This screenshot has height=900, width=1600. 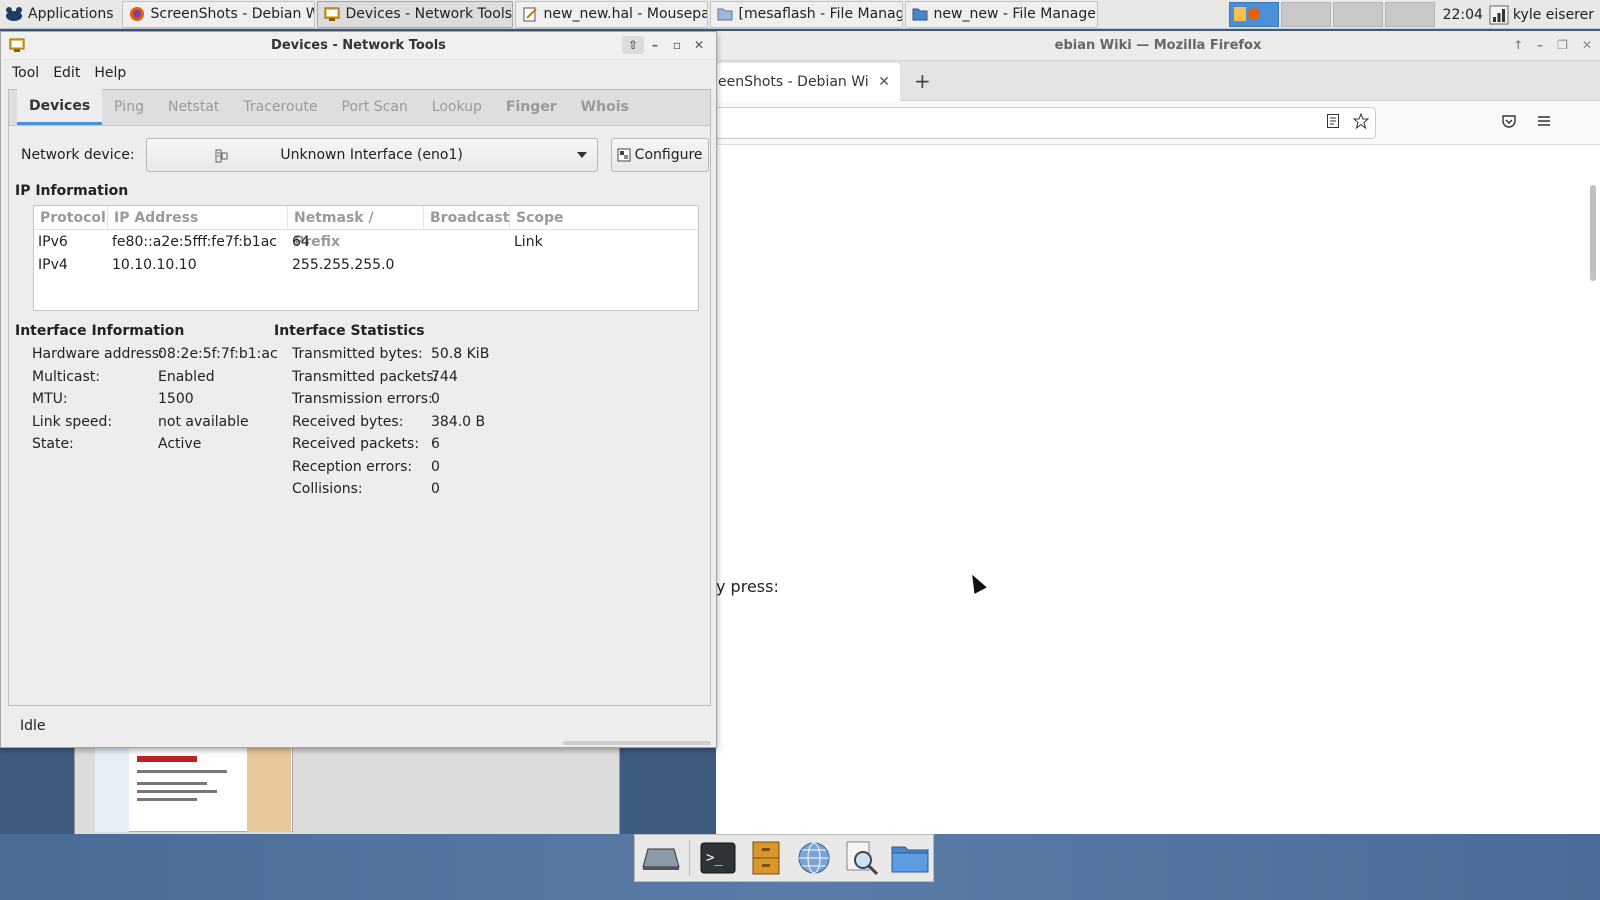 I want to click on firefox-toolbar, so click(x=1158, y=123).